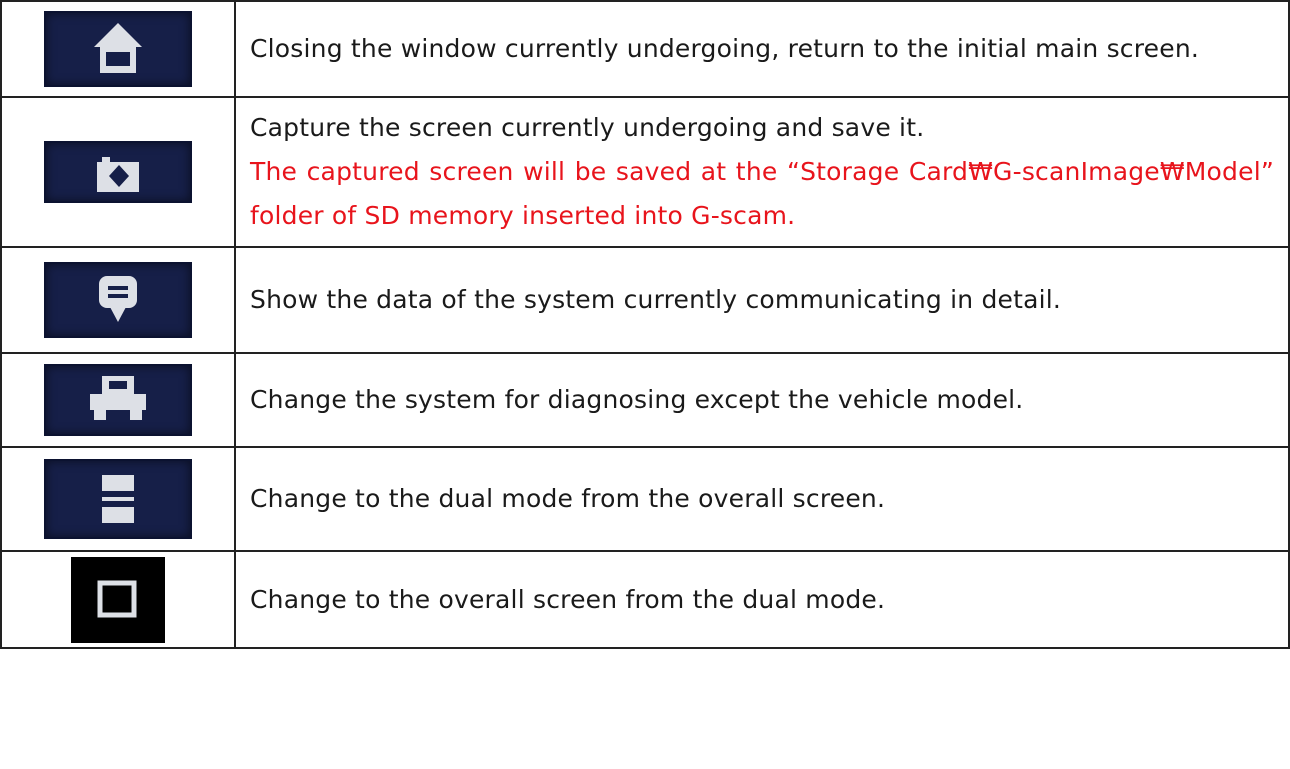 The height and width of the screenshot is (769, 1290). I want to click on home-icon, so click(118, 49).